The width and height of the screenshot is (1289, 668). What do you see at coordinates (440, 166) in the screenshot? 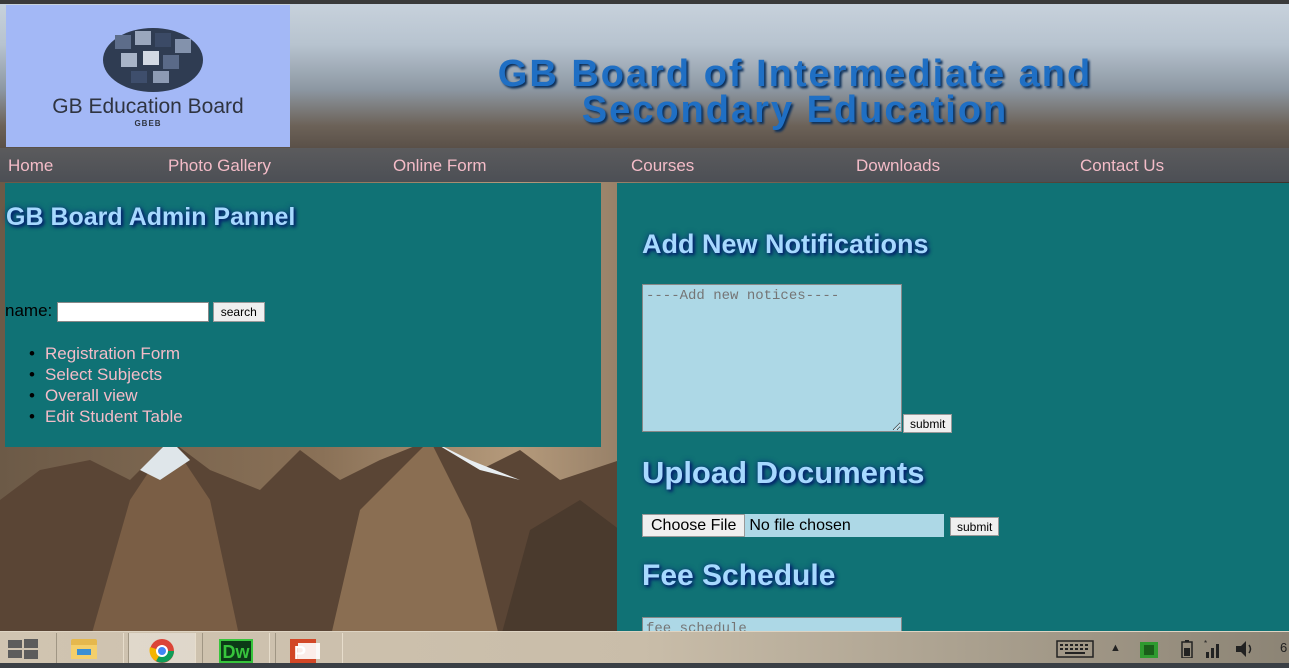
I see `nav-online-form: Online Form` at bounding box center [440, 166].